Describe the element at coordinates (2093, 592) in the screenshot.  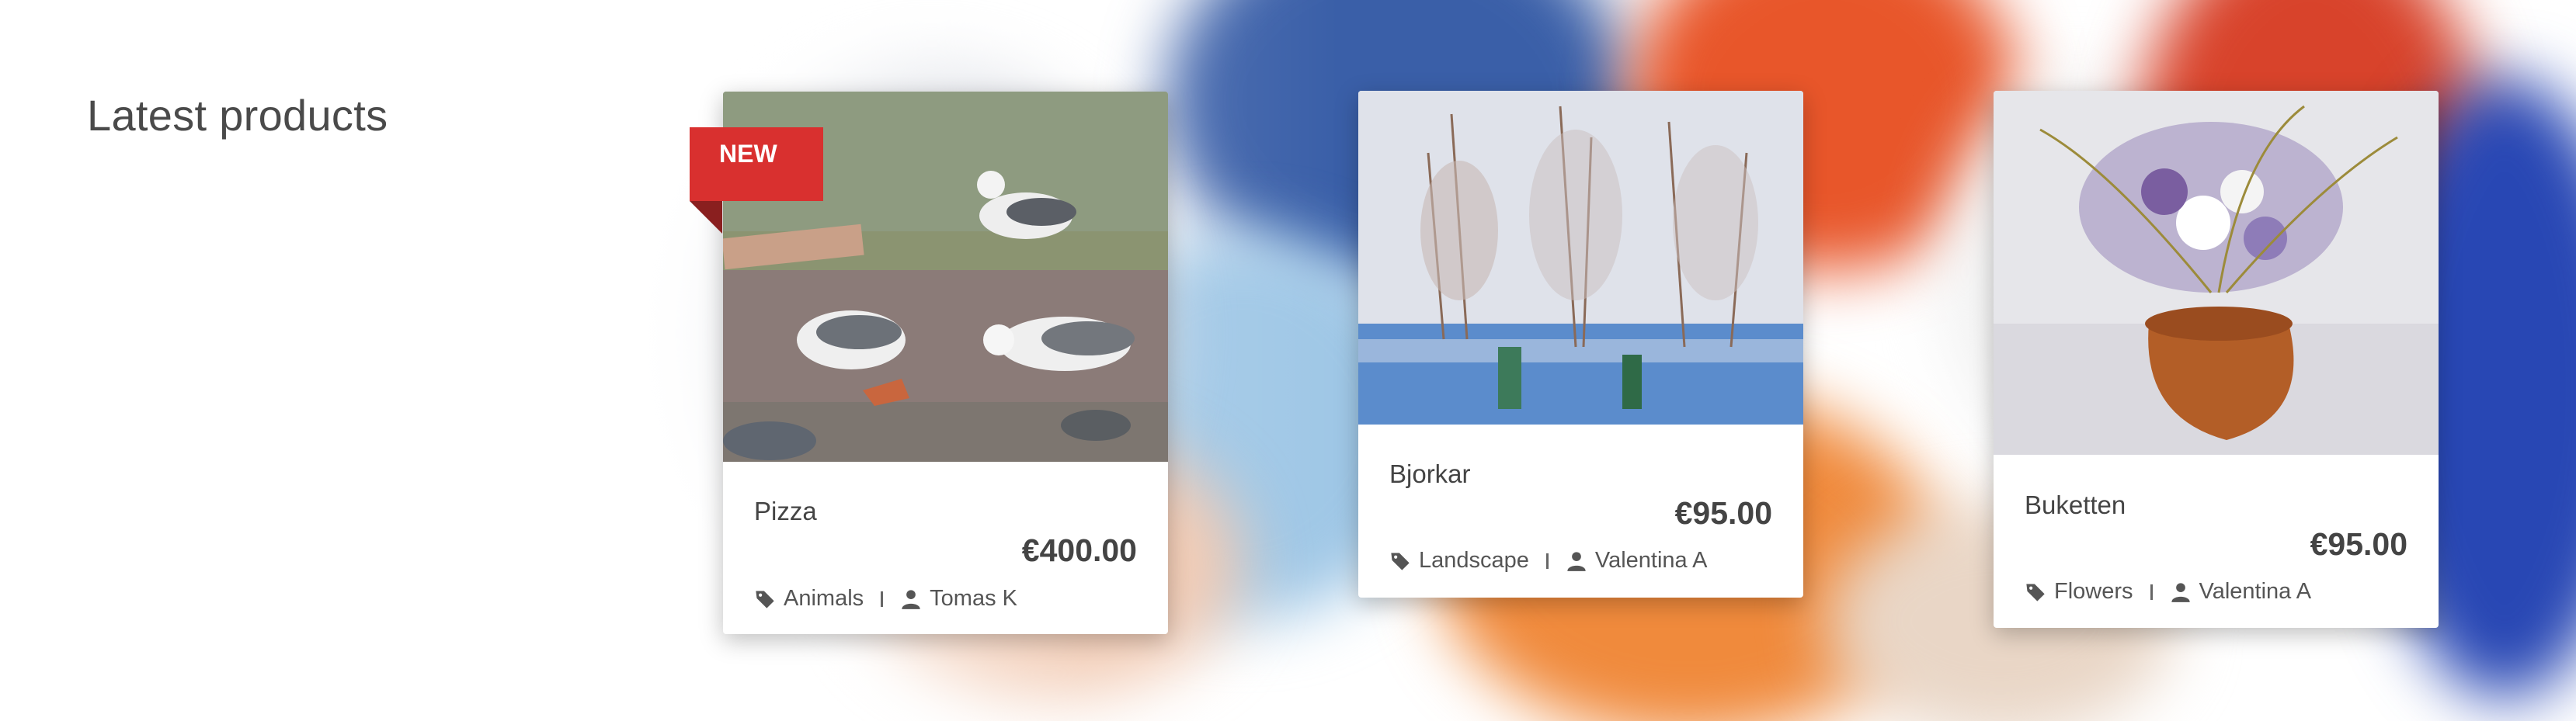
I see `product-category: Flowers` at that location.